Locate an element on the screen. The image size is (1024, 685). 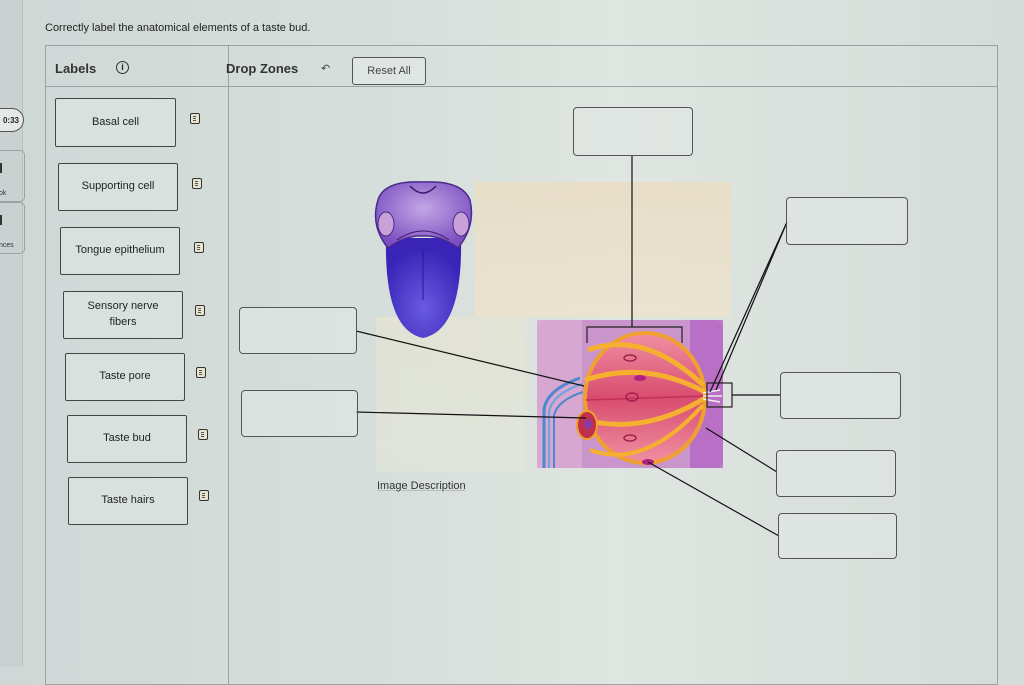
label-text: Supporting cell is located at coordinates (118, 186).